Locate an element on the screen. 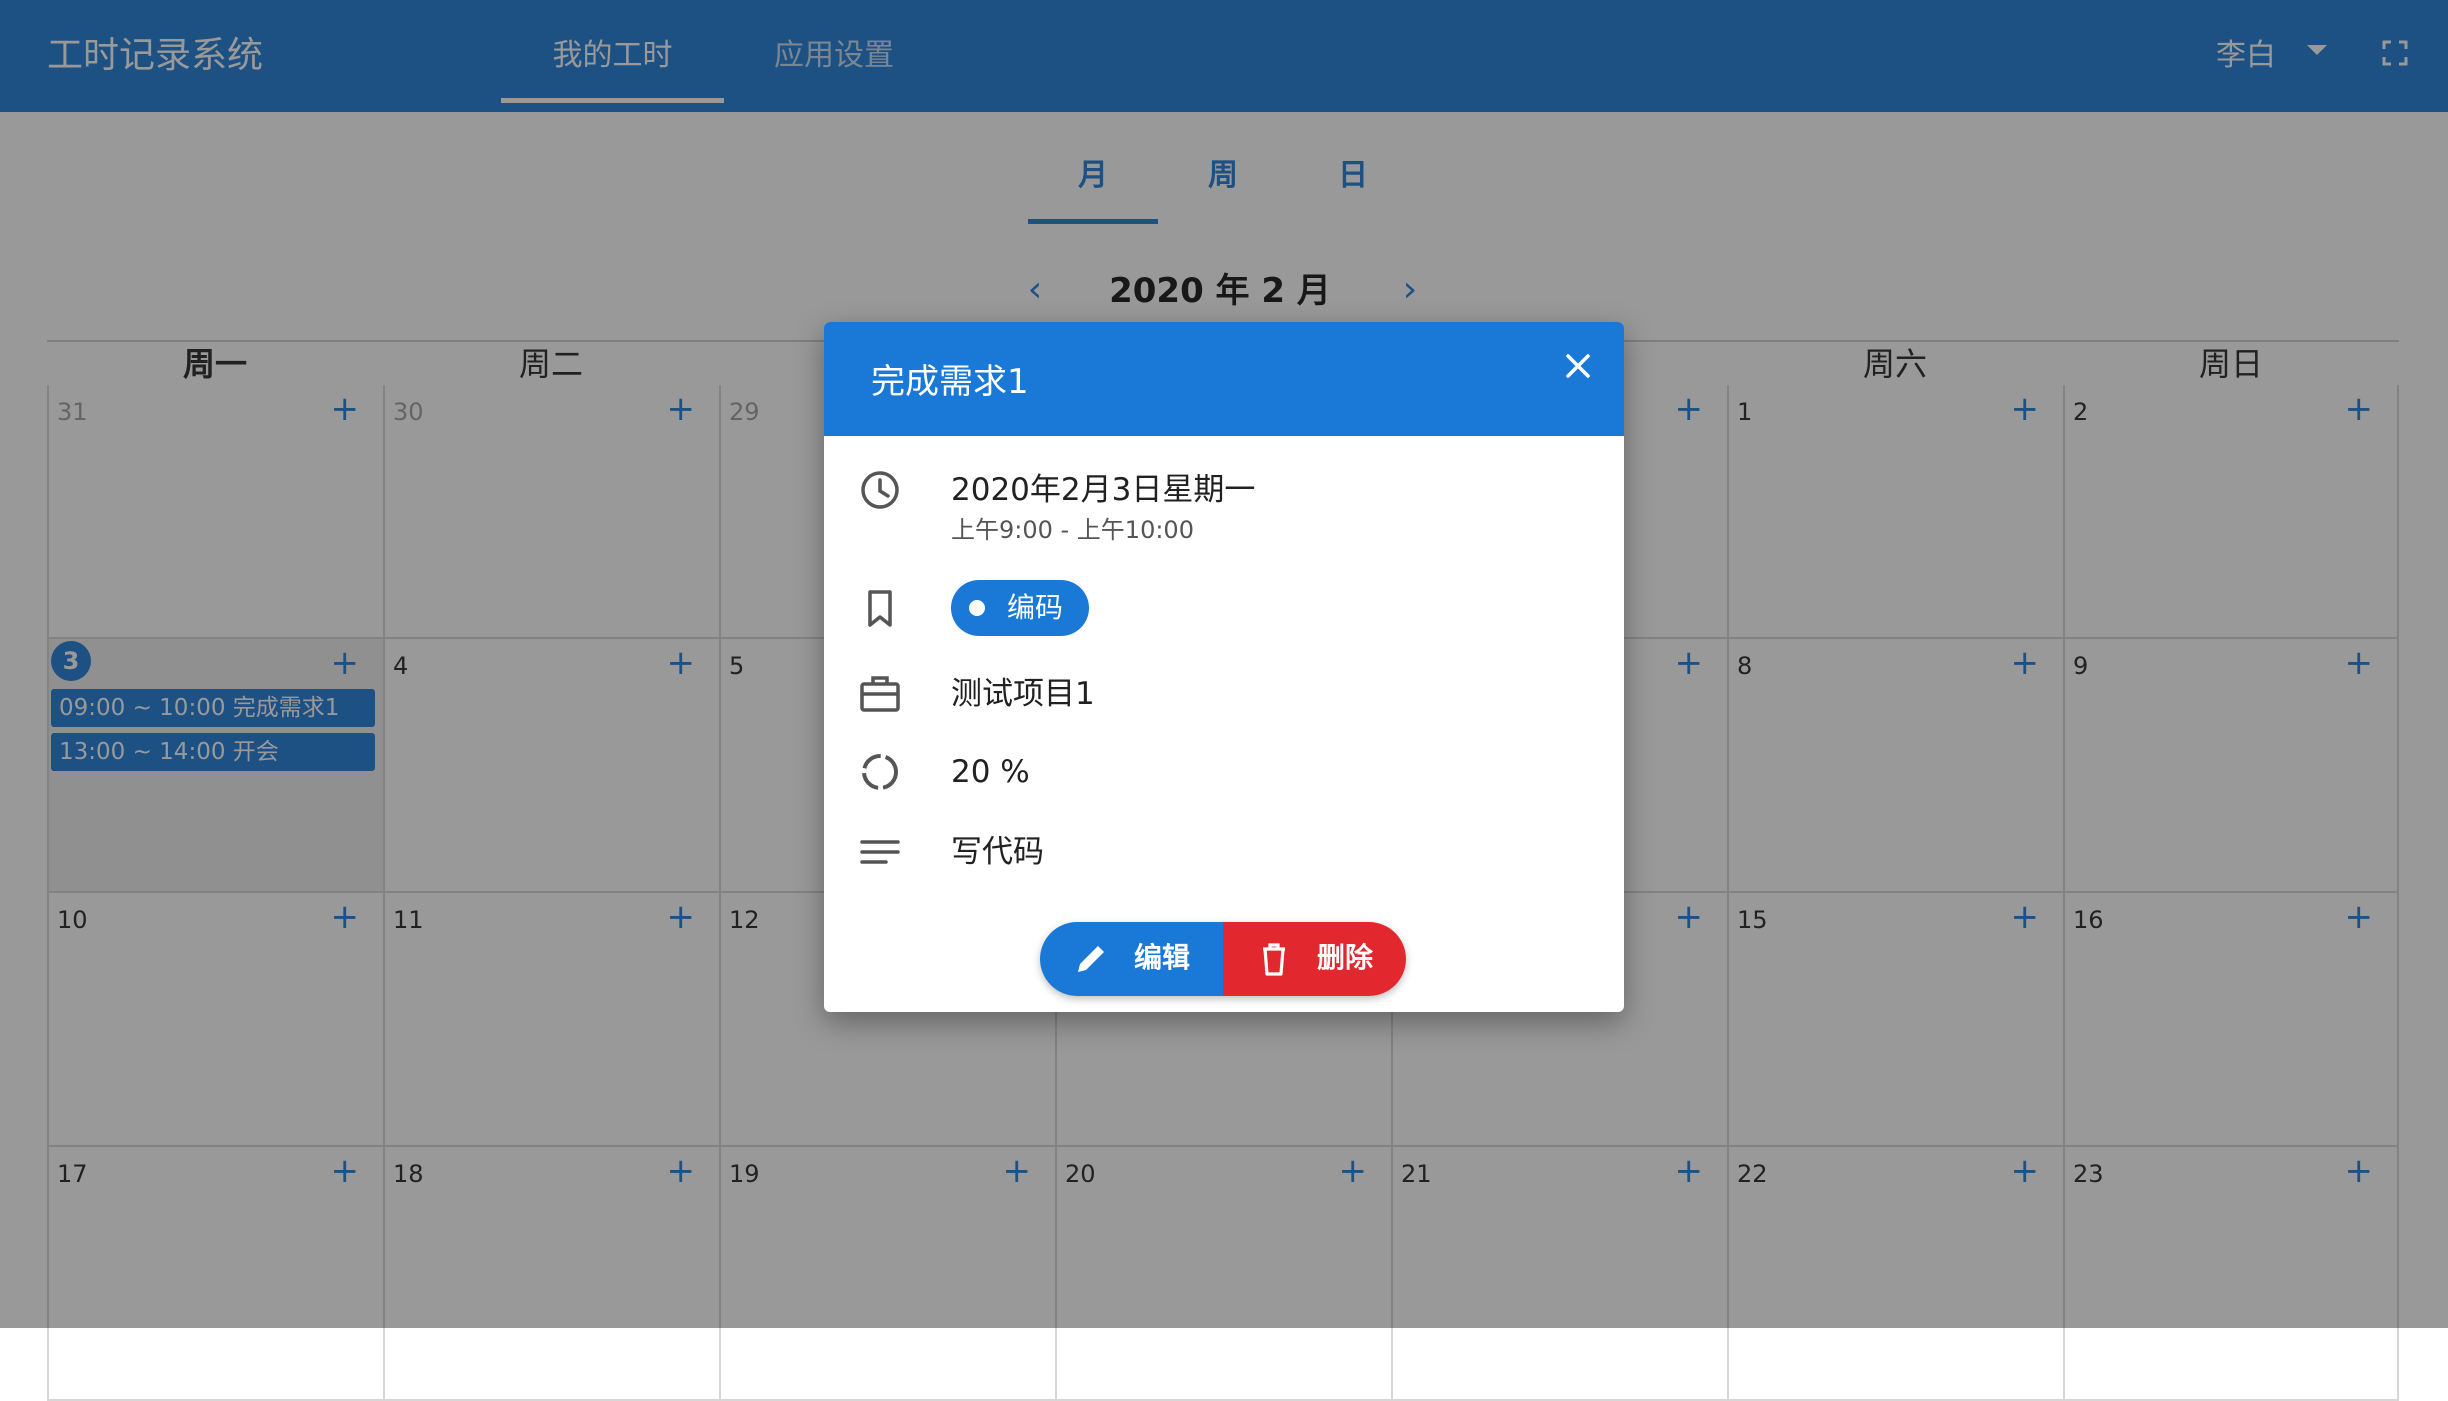 Image resolution: width=2448 pixels, height=1401 pixels. event-time-range: 上午9:00 - 上午10:00 is located at coordinates (1072, 530).